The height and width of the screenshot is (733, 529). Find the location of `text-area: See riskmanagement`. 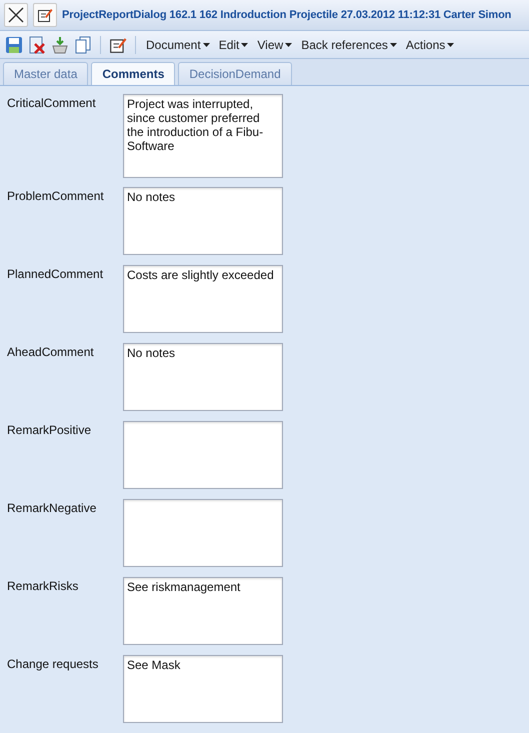

text-area: See riskmanagement is located at coordinates (203, 611).